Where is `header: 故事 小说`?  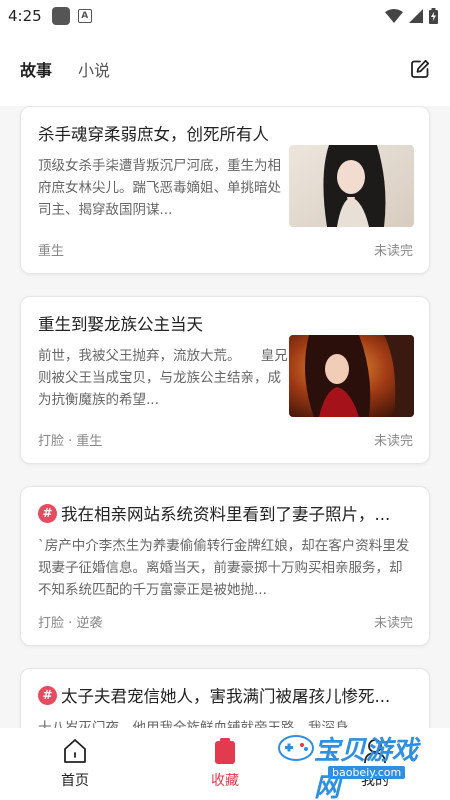
header: 故事 小说 is located at coordinates (225, 69).